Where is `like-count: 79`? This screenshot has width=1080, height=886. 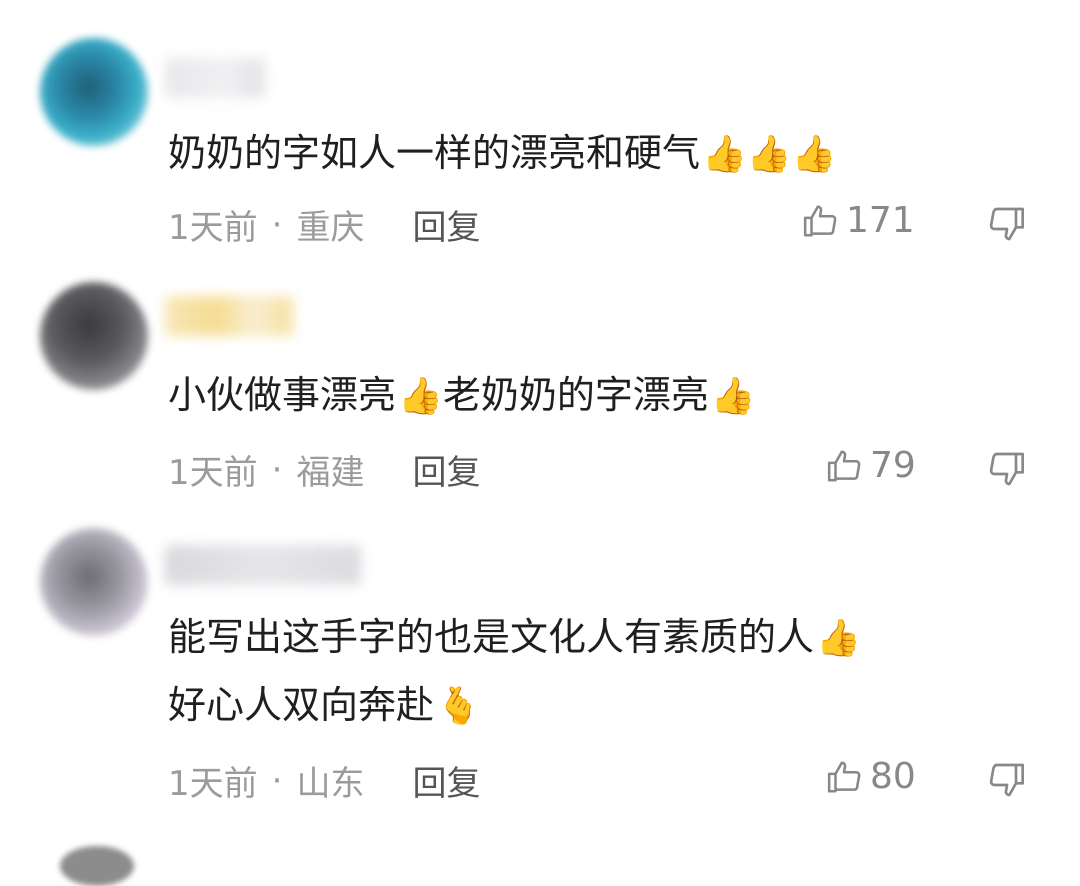
like-count: 79 is located at coordinates (893, 465).